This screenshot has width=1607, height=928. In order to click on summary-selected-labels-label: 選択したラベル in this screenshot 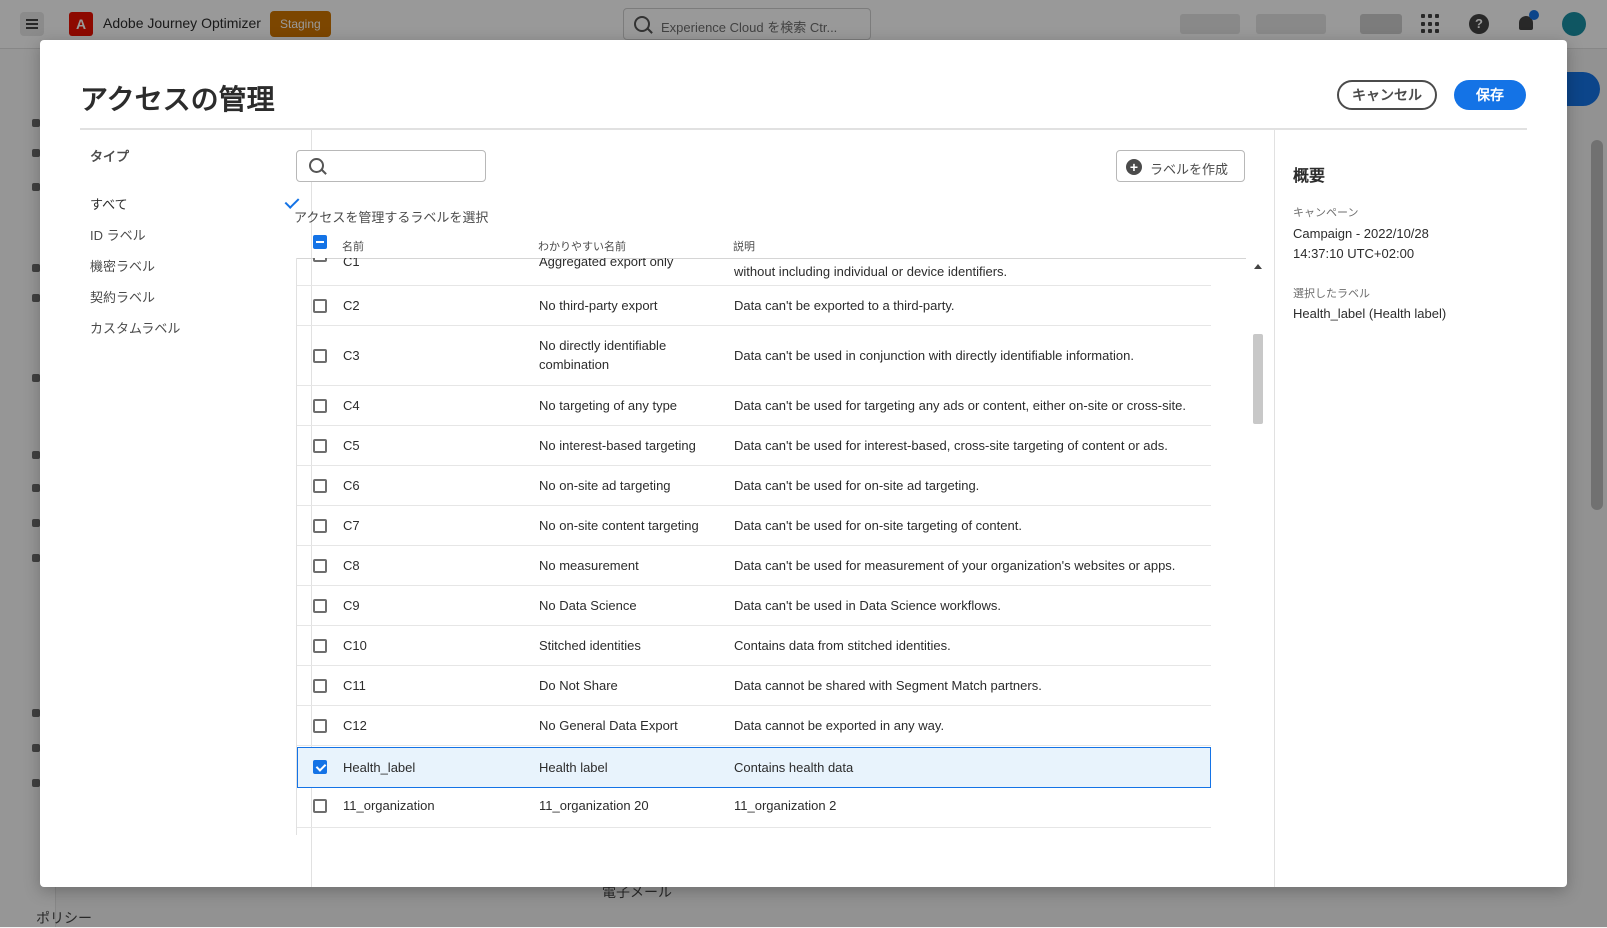, I will do `click(1331, 294)`.